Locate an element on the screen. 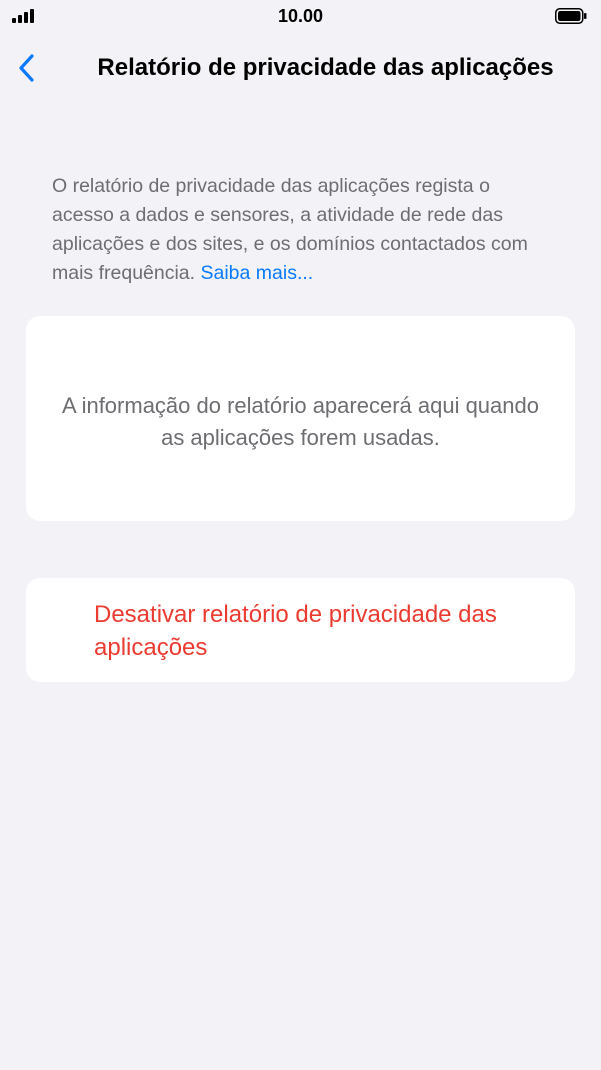 The height and width of the screenshot is (1070, 601). status-bar: 10.00 is located at coordinates (300, 17).